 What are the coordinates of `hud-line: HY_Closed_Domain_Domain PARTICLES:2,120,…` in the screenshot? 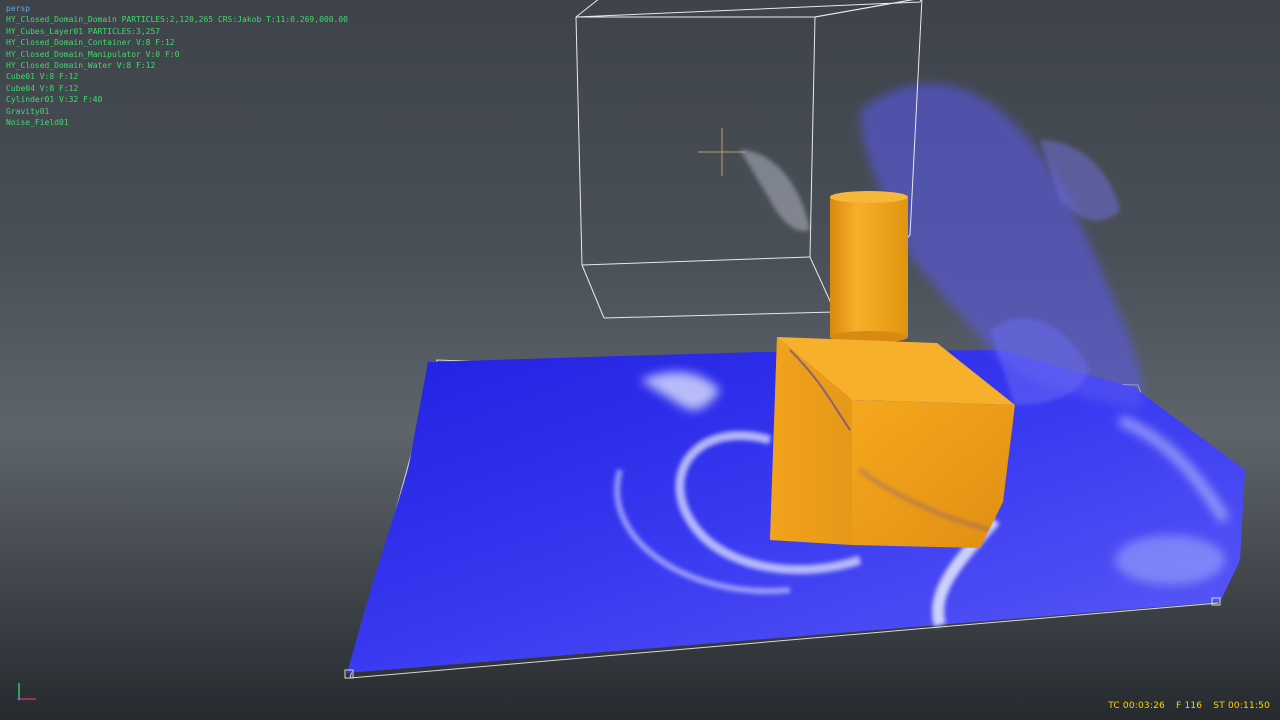 It's located at (177, 20).